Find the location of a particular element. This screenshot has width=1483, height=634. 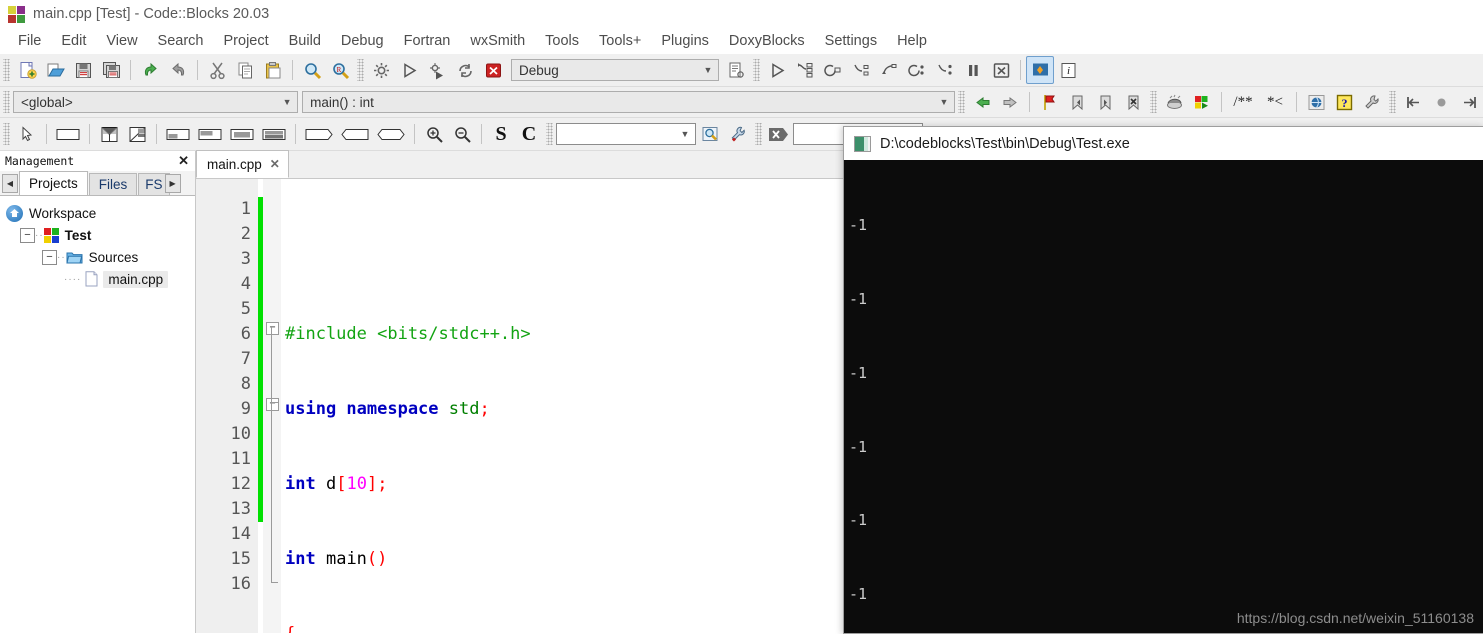

wxsmith-toolbar-grip is located at coordinates (6, 134).